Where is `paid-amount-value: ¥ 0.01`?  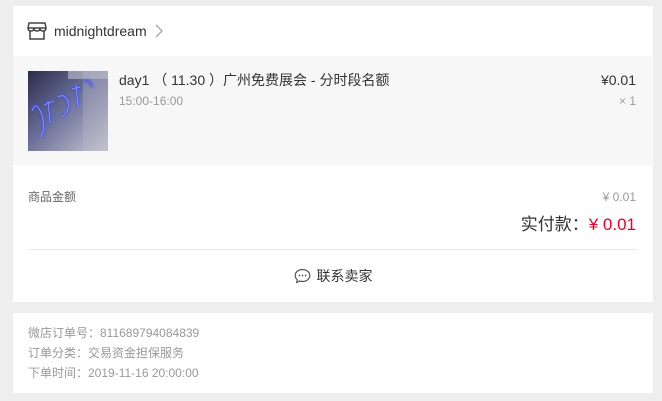 paid-amount-value: ¥ 0.01 is located at coordinates (612, 224).